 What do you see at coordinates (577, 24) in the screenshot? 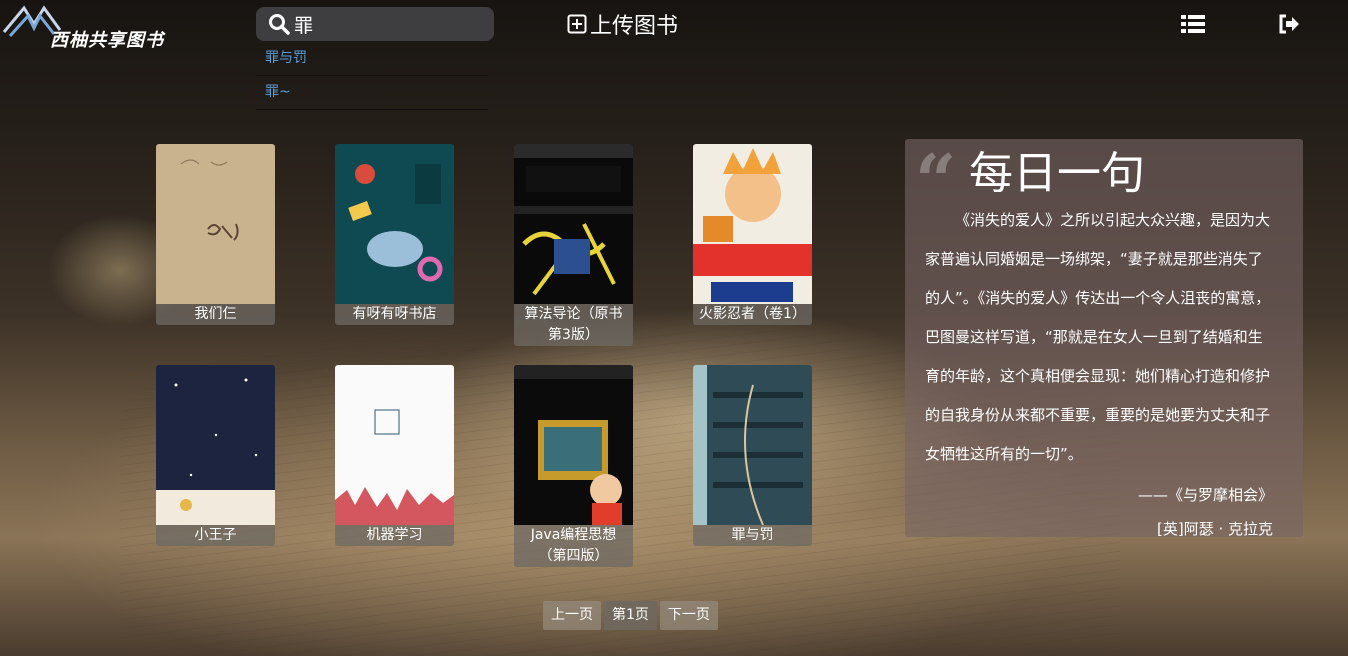
I see `plus-square-icon` at bounding box center [577, 24].